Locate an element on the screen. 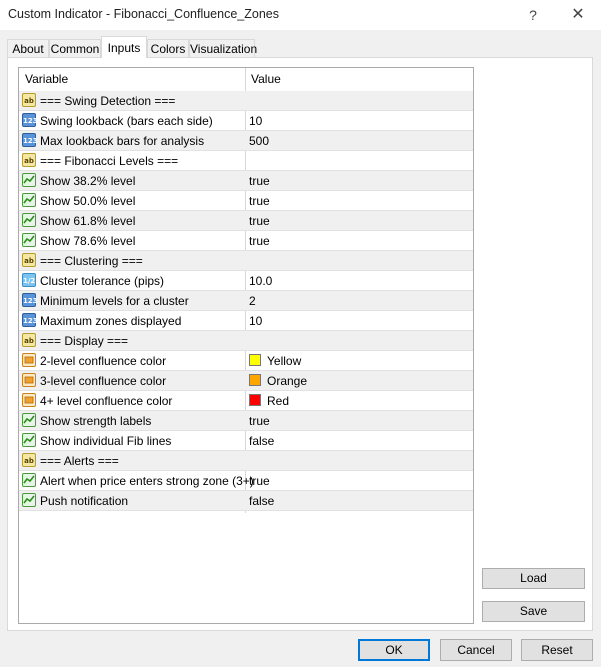  grid-row: Show 78.6% level true is located at coordinates (246, 241).